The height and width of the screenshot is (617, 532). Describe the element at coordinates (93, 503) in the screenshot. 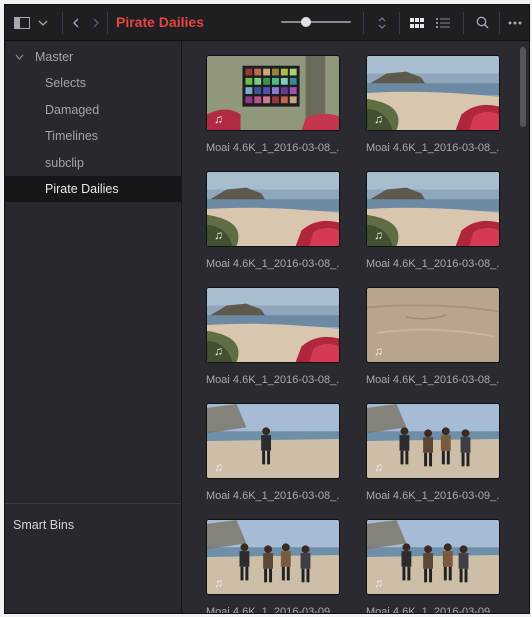

I see `divider` at that location.